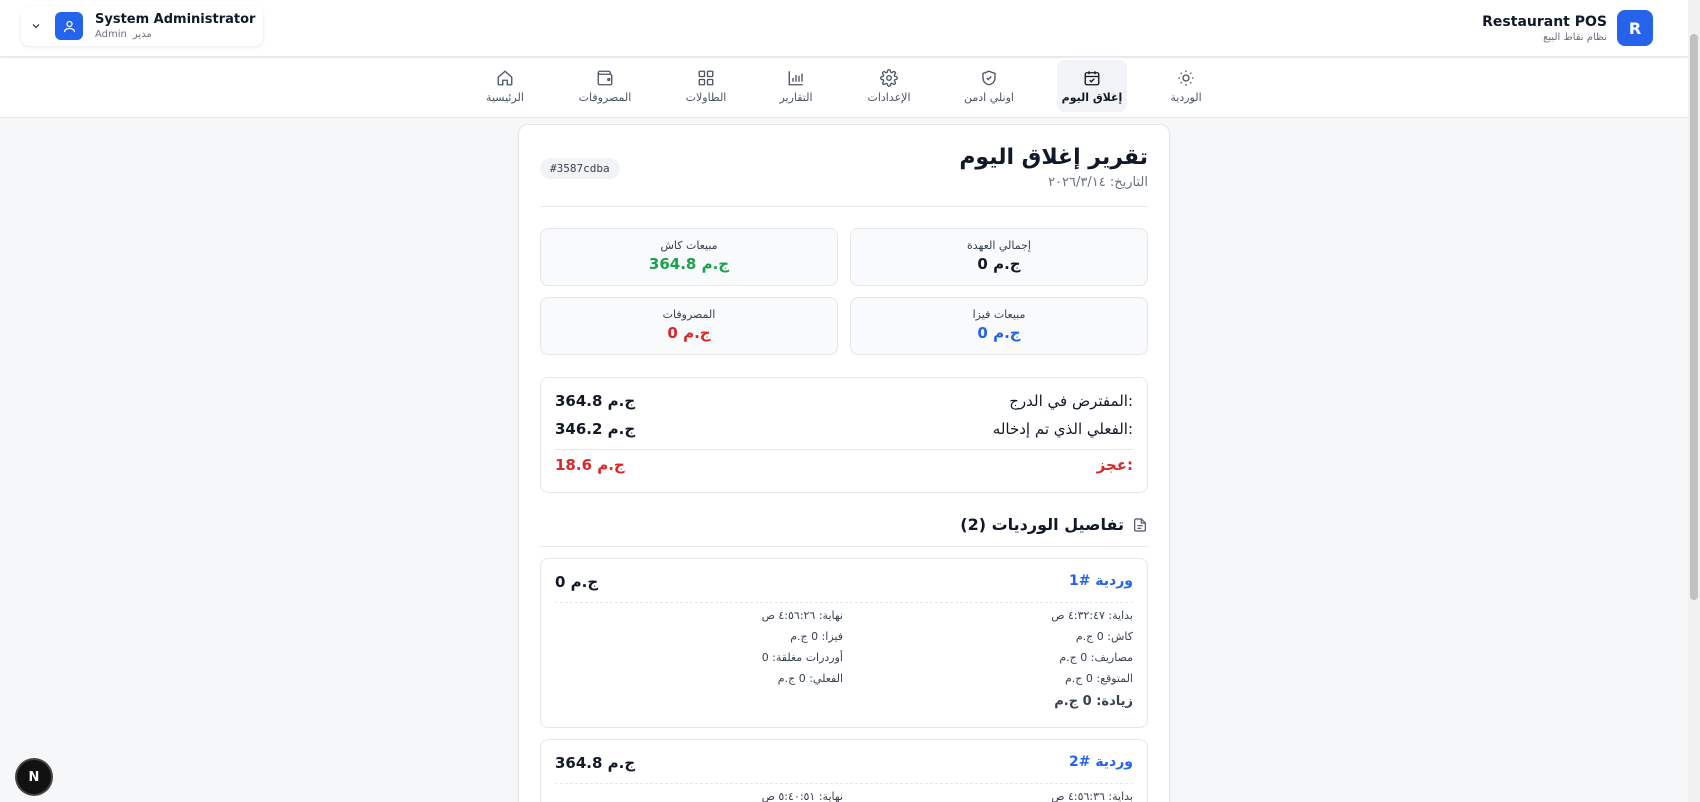 This screenshot has height=802, width=1700. What do you see at coordinates (1186, 86) in the screenshot?
I see `nav-item-shift: الوردية` at bounding box center [1186, 86].